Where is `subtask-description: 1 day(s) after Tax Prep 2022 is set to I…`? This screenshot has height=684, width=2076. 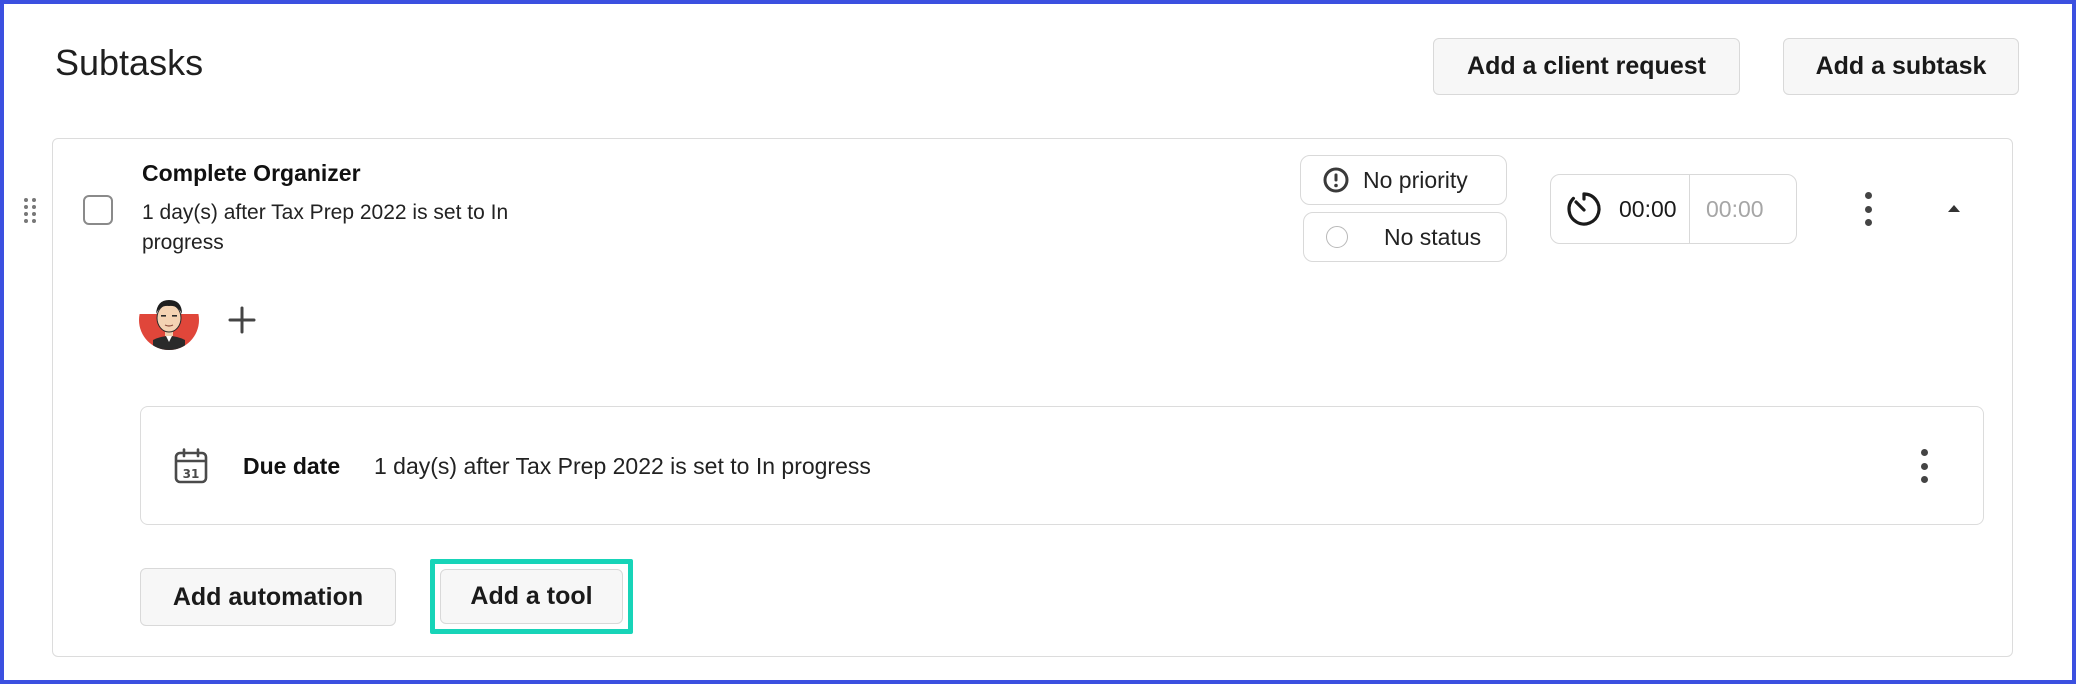 subtask-description: 1 day(s) after Tax Prep 2022 is set to I… is located at coordinates (325, 227).